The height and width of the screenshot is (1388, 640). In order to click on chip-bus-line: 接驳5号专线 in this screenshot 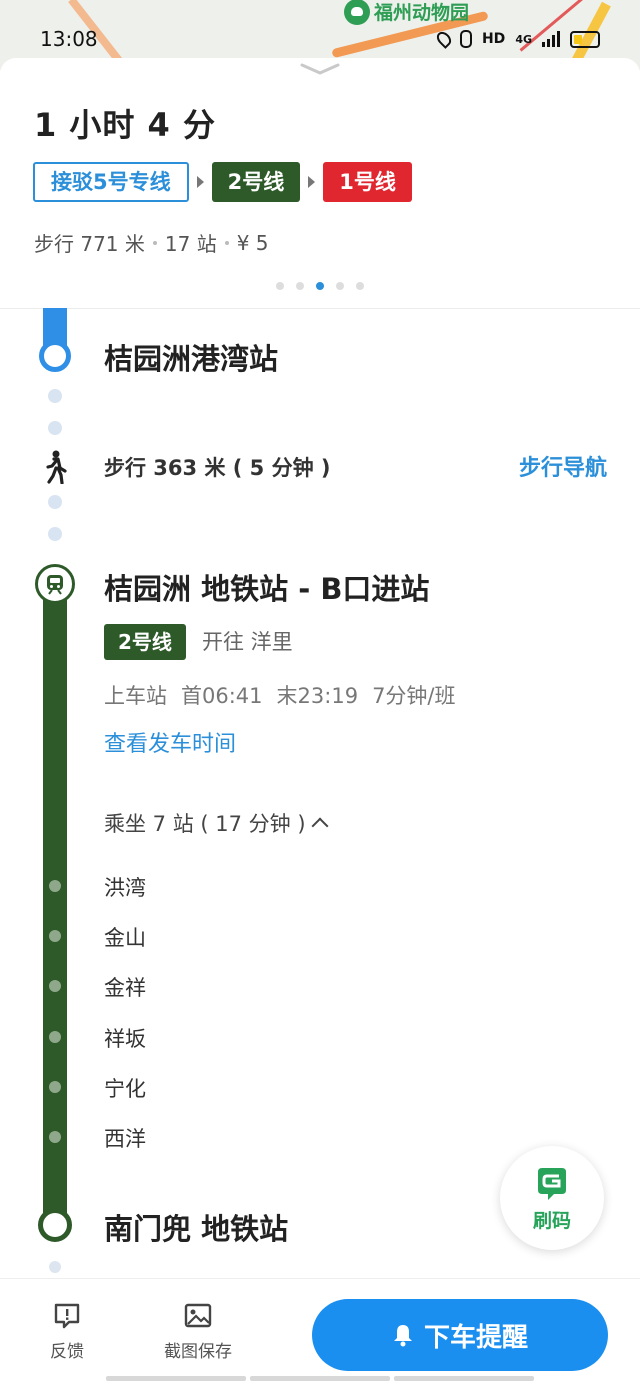, I will do `click(111, 182)`.